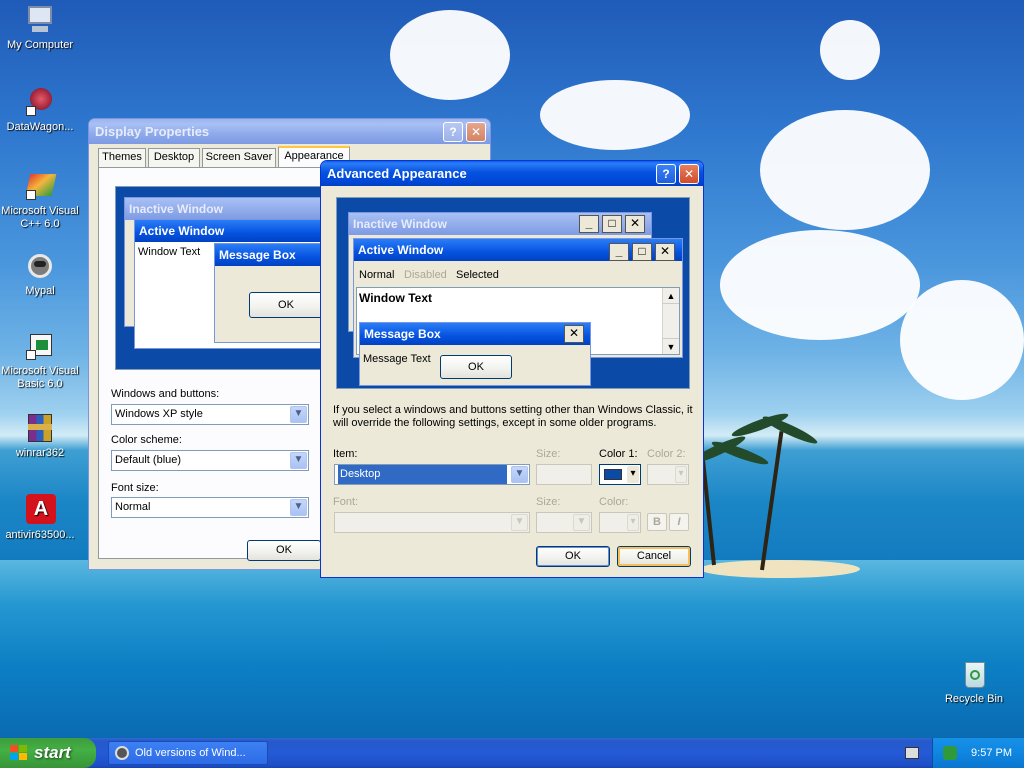  What do you see at coordinates (40, 20) in the screenshot?
I see `computer-icon` at bounding box center [40, 20].